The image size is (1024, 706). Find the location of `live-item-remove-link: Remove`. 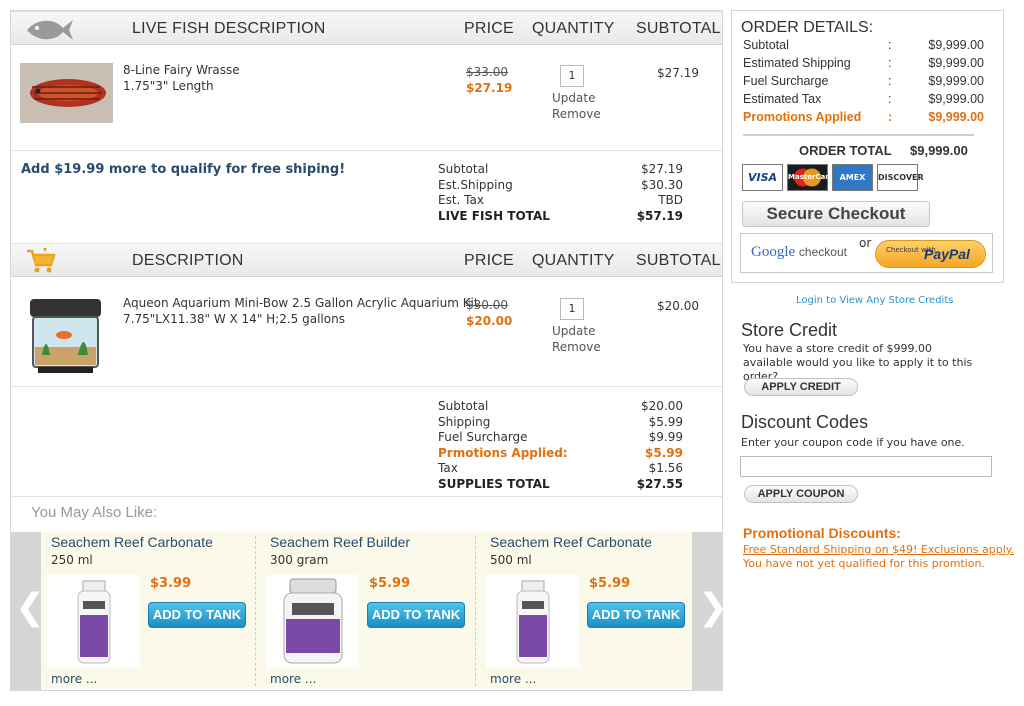

live-item-remove-link: Remove is located at coordinates (576, 114).